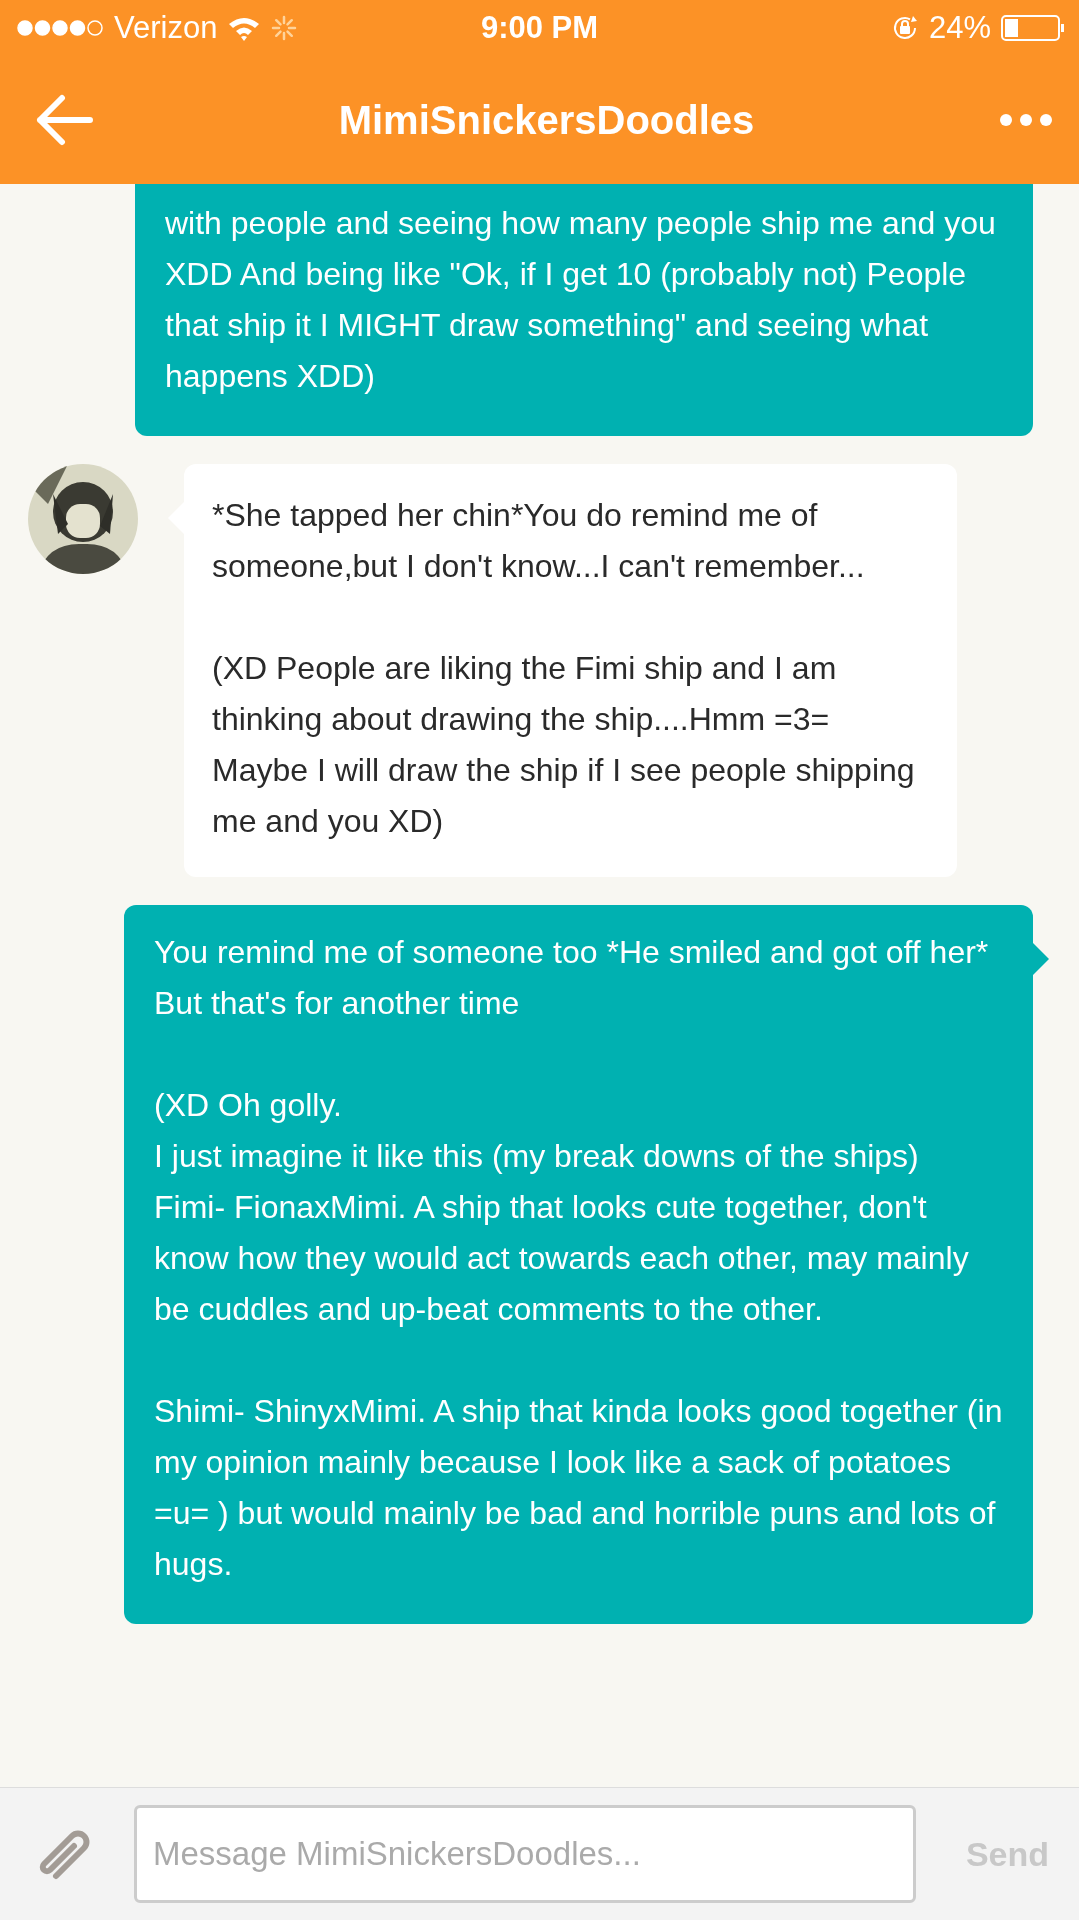 The image size is (1079, 1920). I want to click on back-button, so click(64, 120).